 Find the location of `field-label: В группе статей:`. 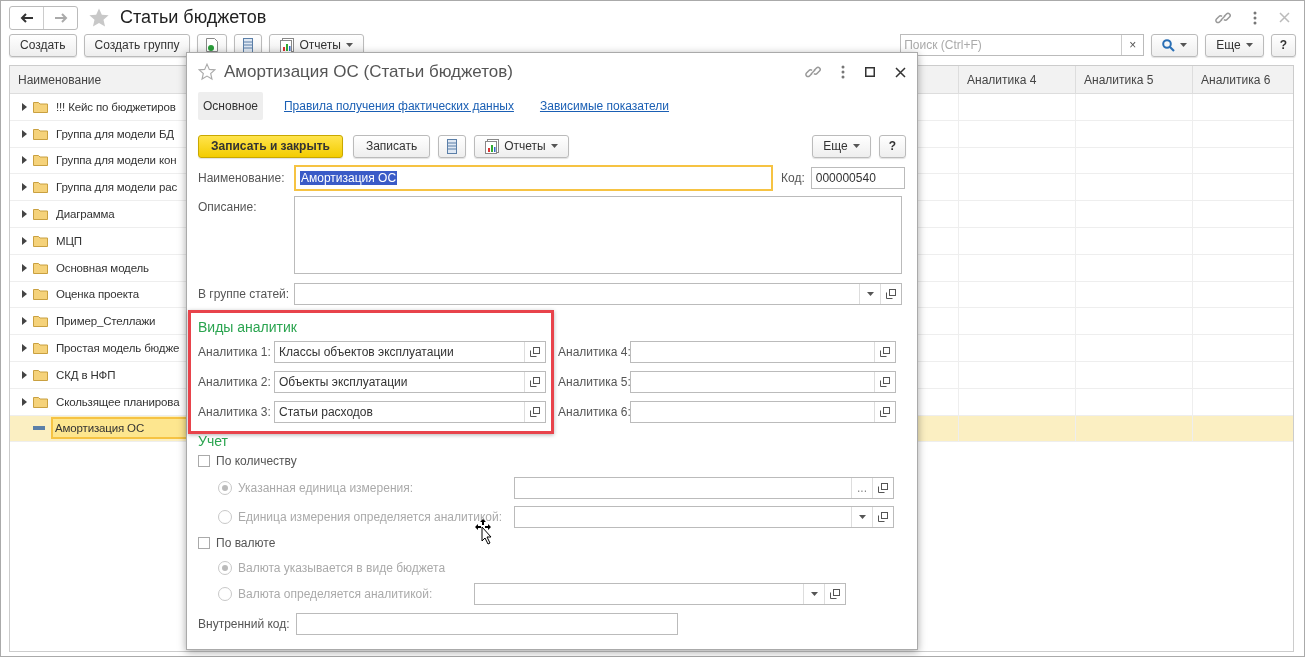

field-label: В группе статей: is located at coordinates (243, 294).